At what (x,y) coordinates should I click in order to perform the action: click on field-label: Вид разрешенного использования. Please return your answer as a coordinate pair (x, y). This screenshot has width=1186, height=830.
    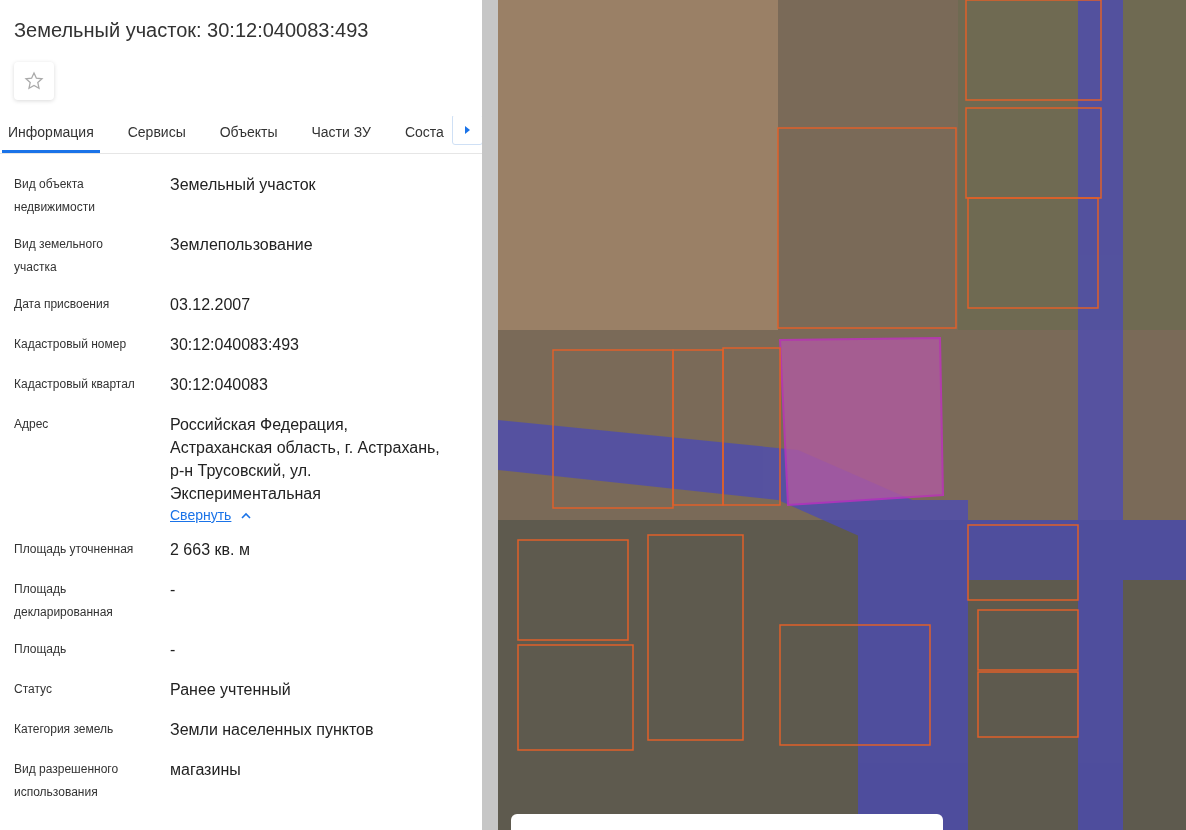
    Looking at the image, I should click on (67, 781).